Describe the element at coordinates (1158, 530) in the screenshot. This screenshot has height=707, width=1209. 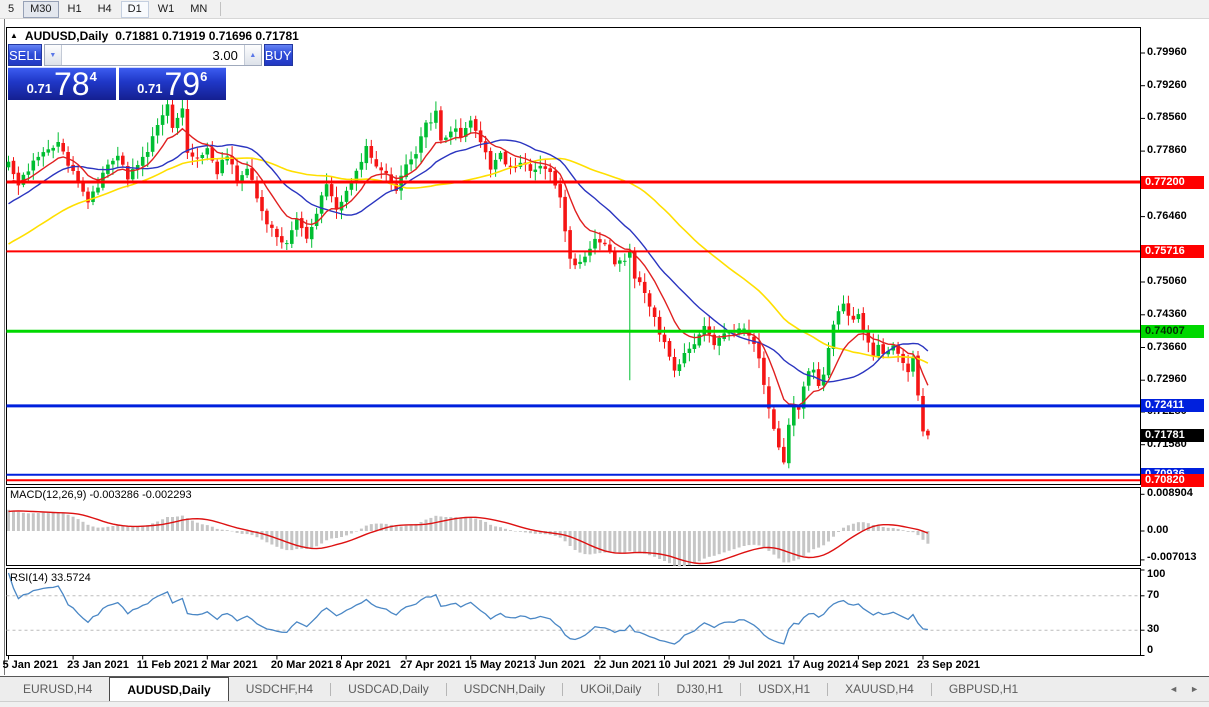
I see `macd-axis-label: 0.00` at that location.